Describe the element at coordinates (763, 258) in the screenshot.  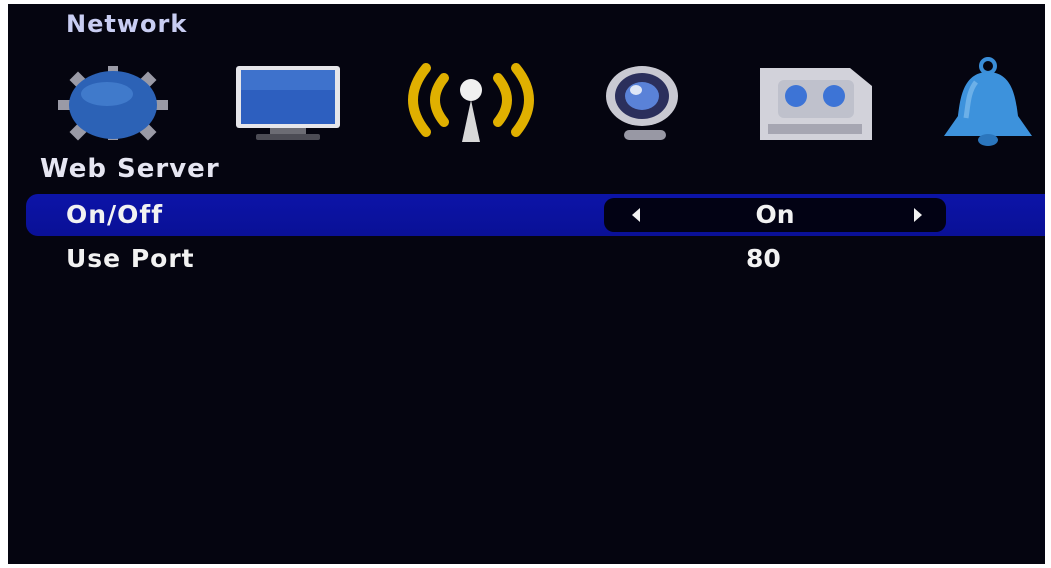
I see `setting-value: 80` at that location.